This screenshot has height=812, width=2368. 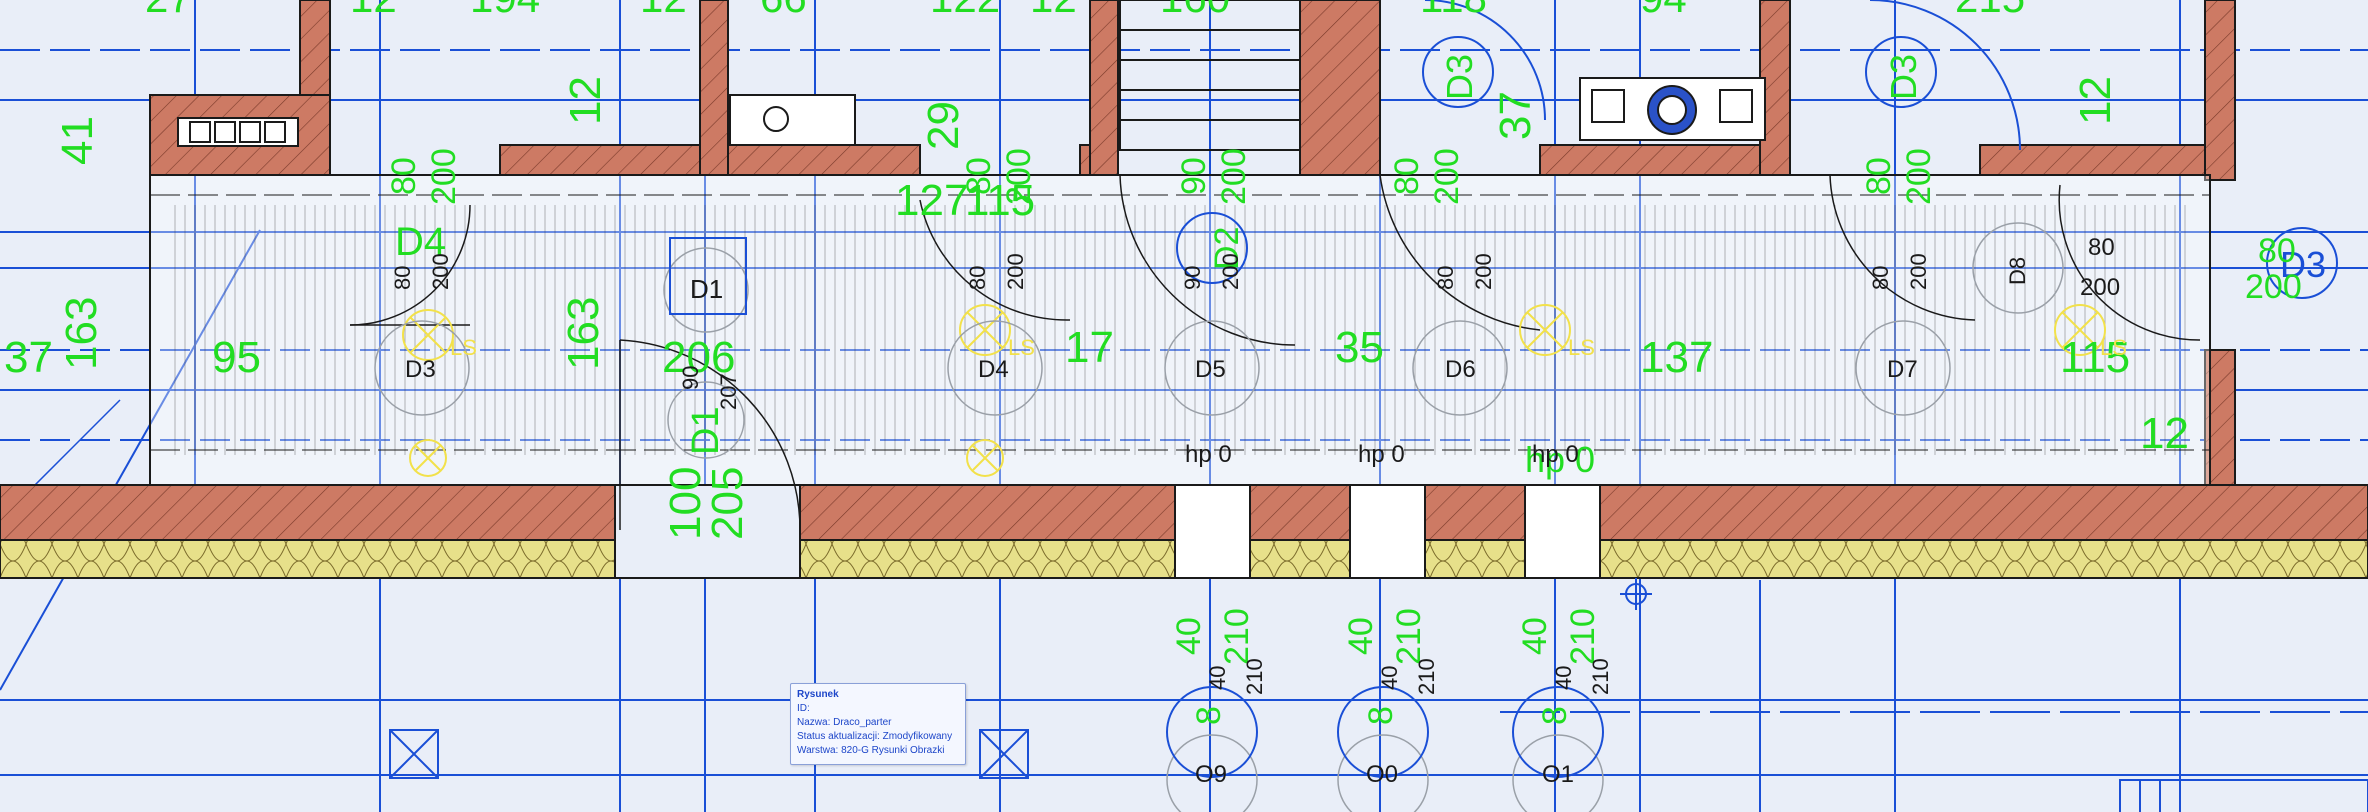 What do you see at coordinates (420, 369) in the screenshot?
I see `room-d3: D3` at bounding box center [420, 369].